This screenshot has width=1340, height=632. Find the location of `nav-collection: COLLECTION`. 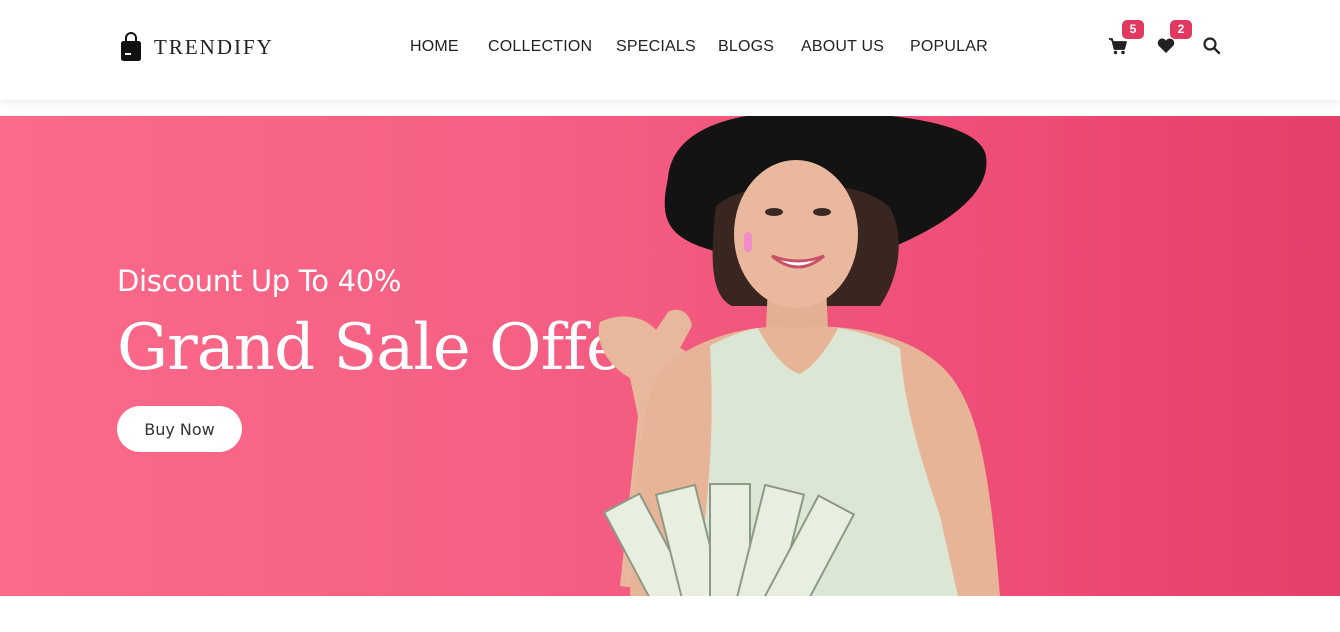

nav-collection: COLLECTION is located at coordinates (540, 47).